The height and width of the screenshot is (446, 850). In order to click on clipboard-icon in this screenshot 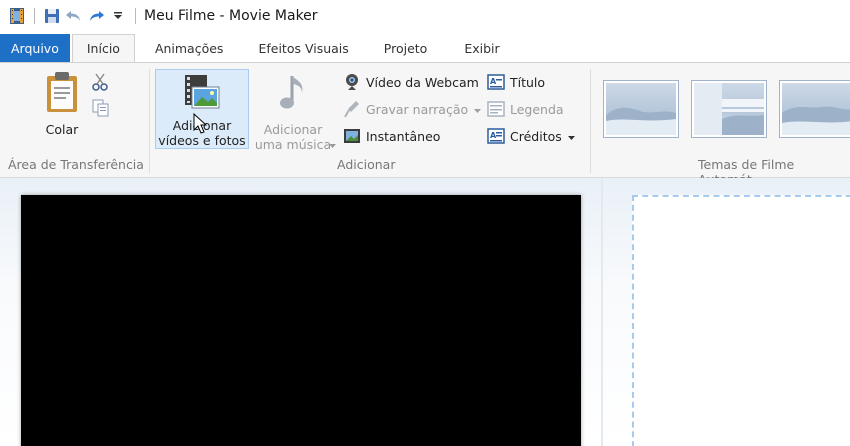, I will do `click(62, 93)`.